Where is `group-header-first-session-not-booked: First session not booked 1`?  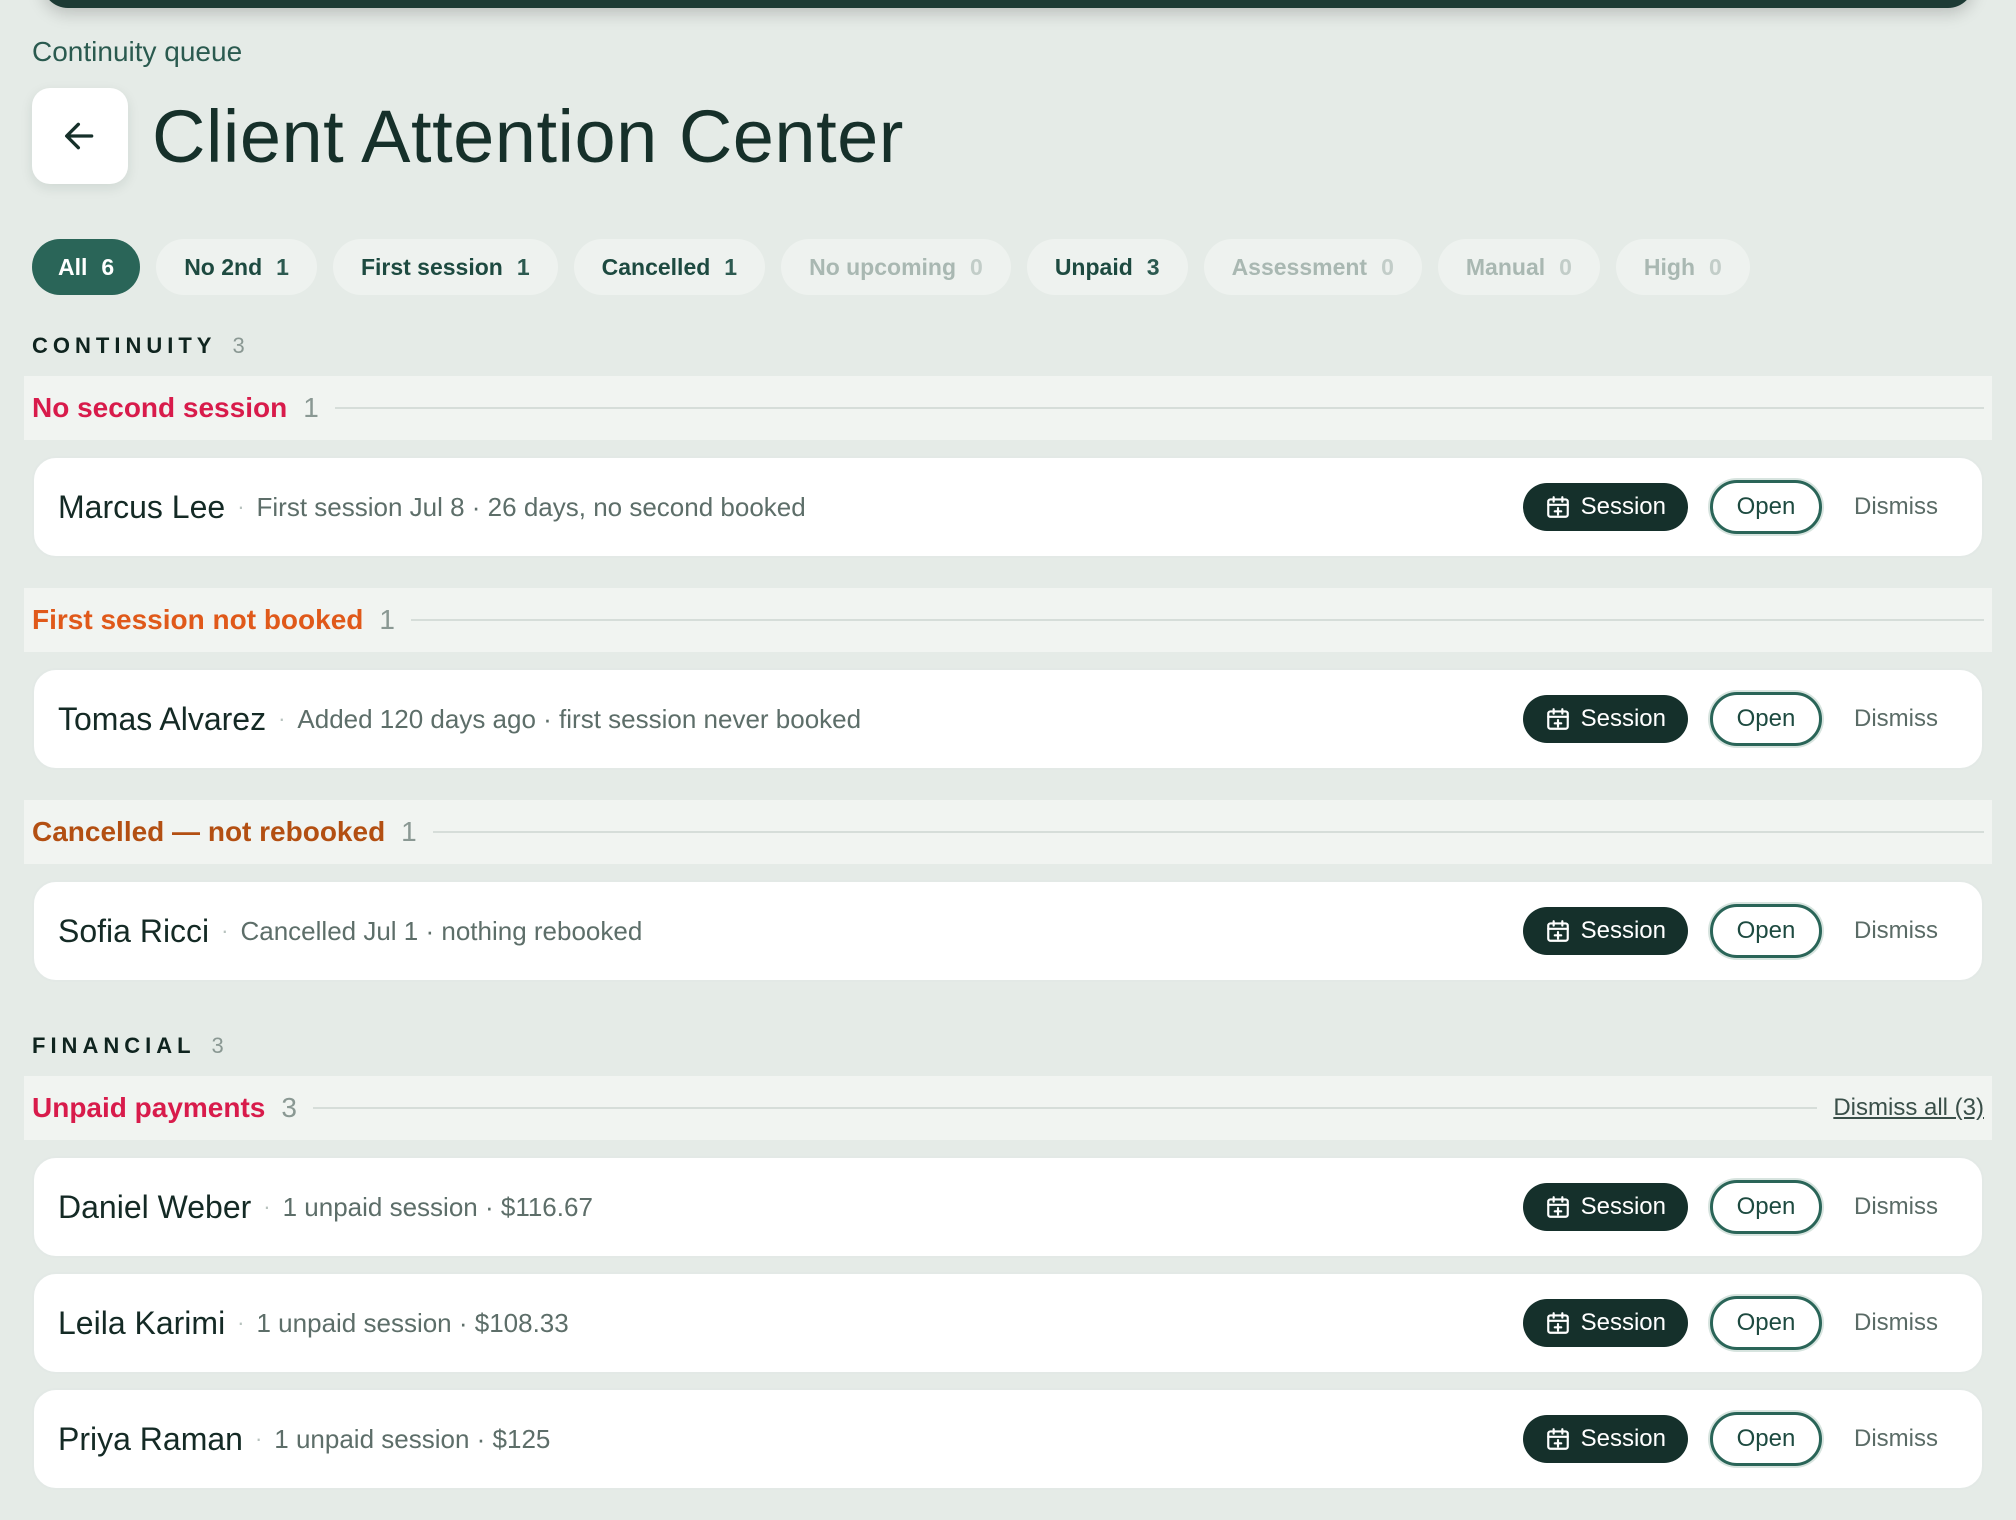 group-header-first-session-not-booked: First session not booked 1 is located at coordinates (1008, 620).